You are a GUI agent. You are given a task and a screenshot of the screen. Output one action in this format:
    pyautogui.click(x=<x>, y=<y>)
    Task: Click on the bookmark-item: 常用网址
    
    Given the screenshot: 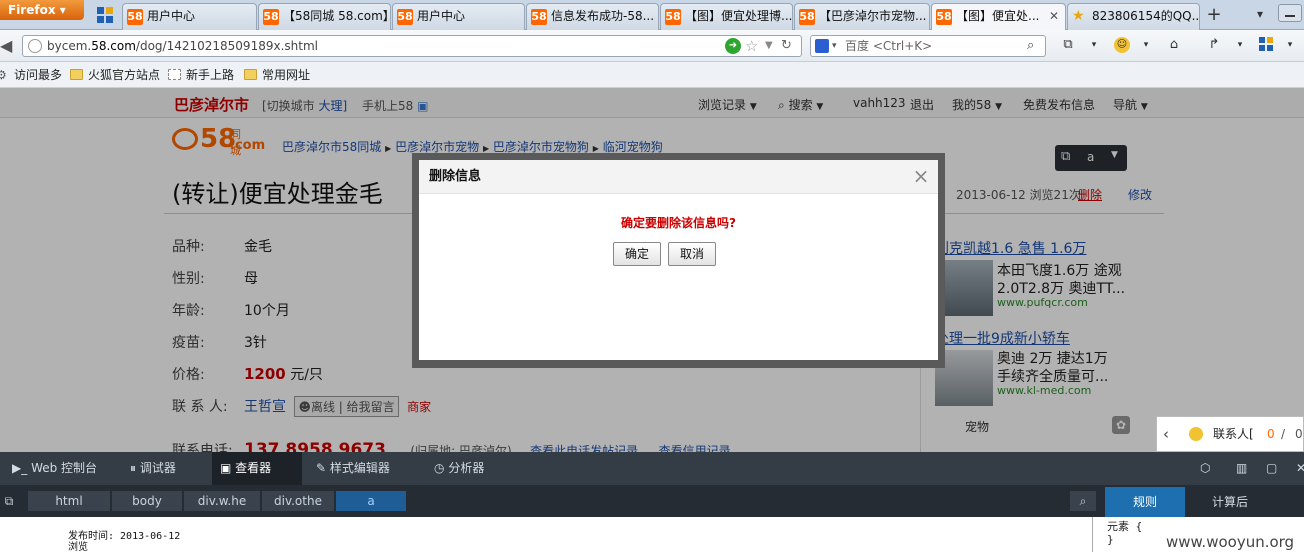 What is the action you would take?
    pyautogui.click(x=277, y=75)
    